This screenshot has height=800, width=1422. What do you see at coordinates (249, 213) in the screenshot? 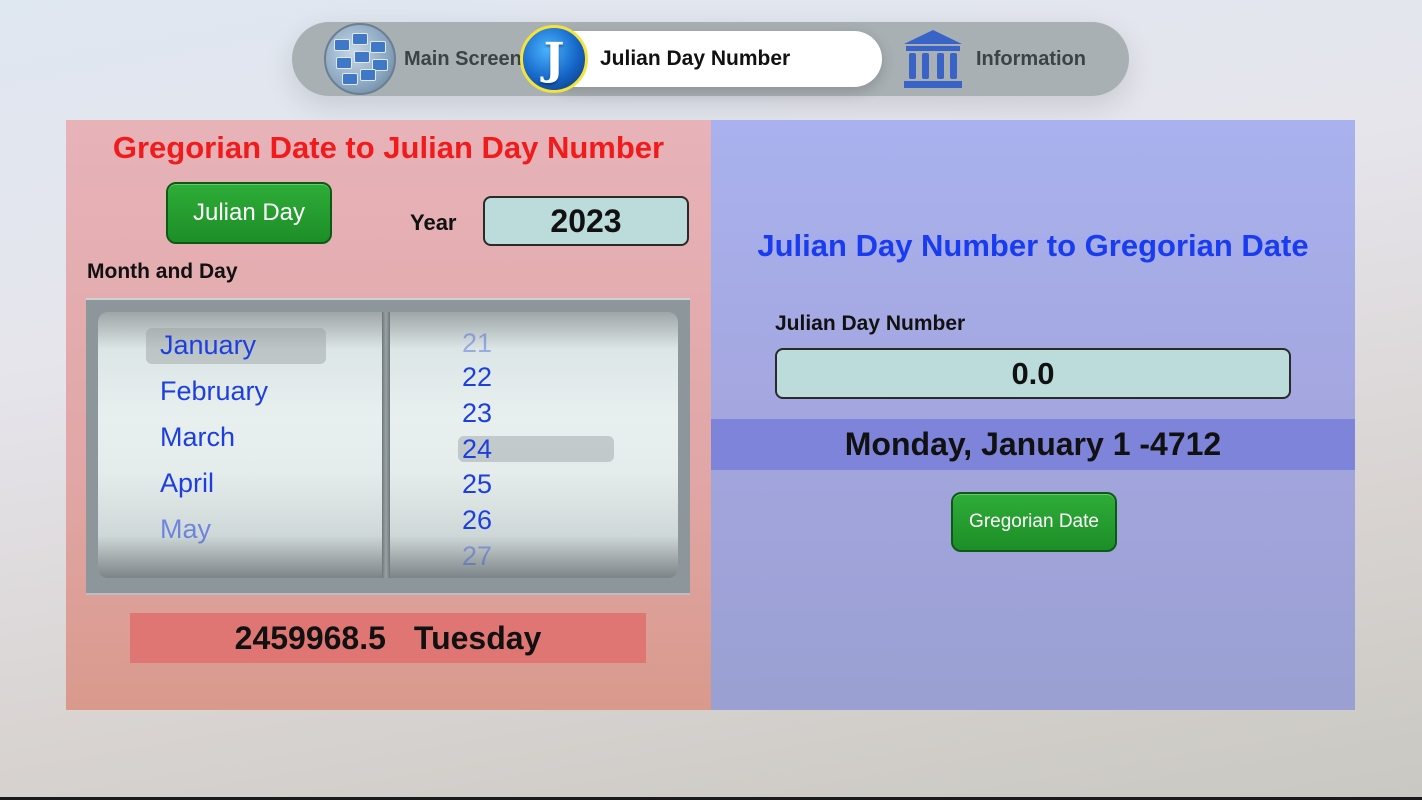
I see `julian-day-button: Julian Day` at bounding box center [249, 213].